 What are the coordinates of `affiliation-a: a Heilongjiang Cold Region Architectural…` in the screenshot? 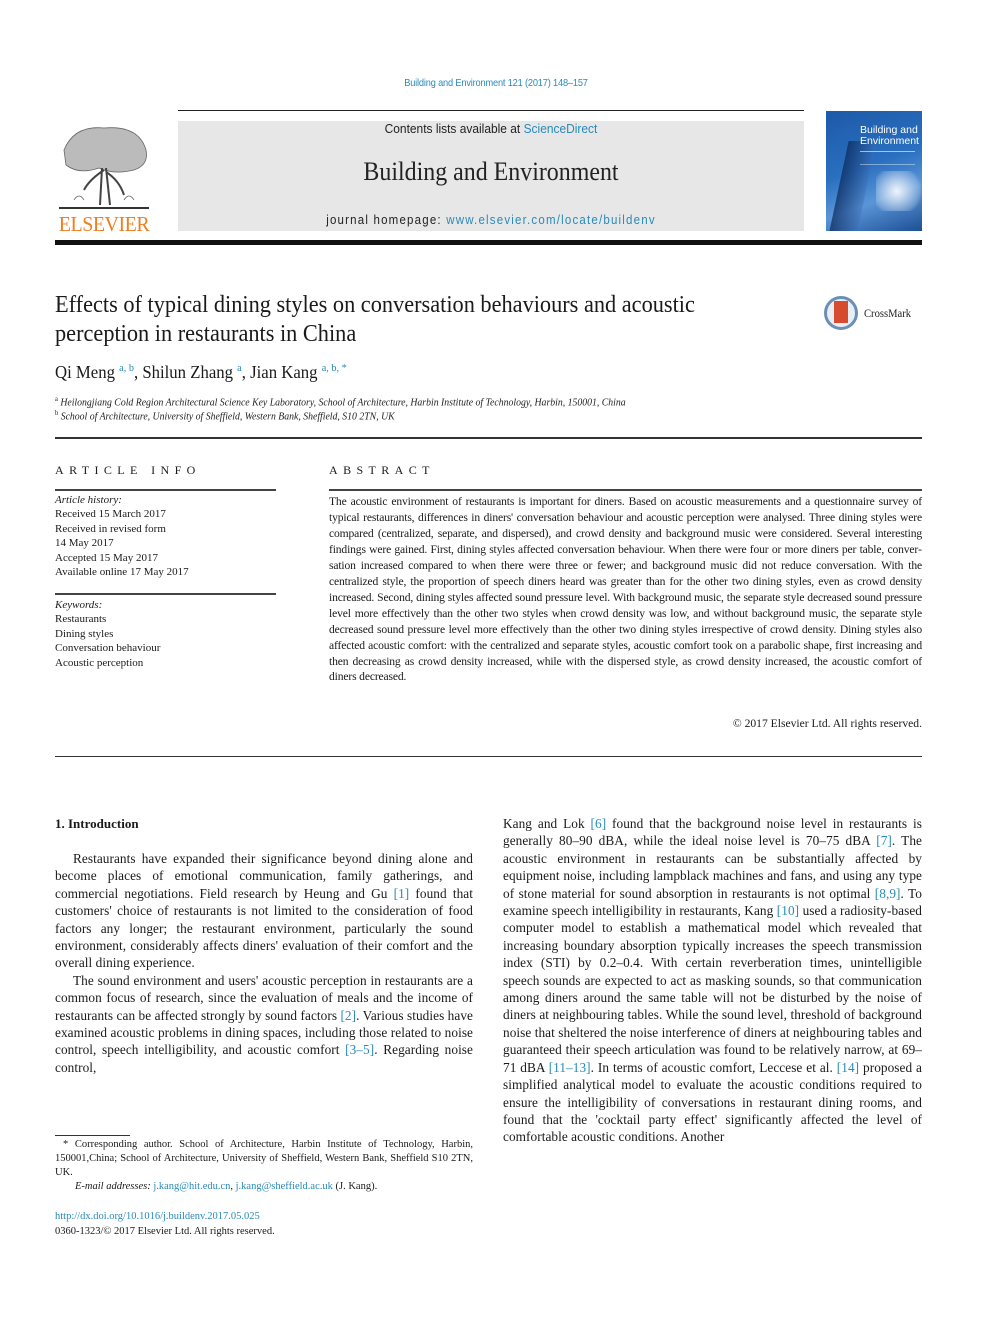 It's located at (340, 402).